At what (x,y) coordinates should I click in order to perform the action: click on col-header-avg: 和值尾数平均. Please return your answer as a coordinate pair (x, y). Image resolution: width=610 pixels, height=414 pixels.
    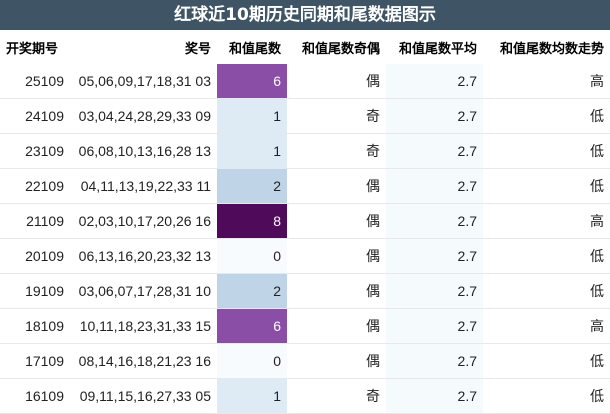
    Looking at the image, I should click on (434, 47).